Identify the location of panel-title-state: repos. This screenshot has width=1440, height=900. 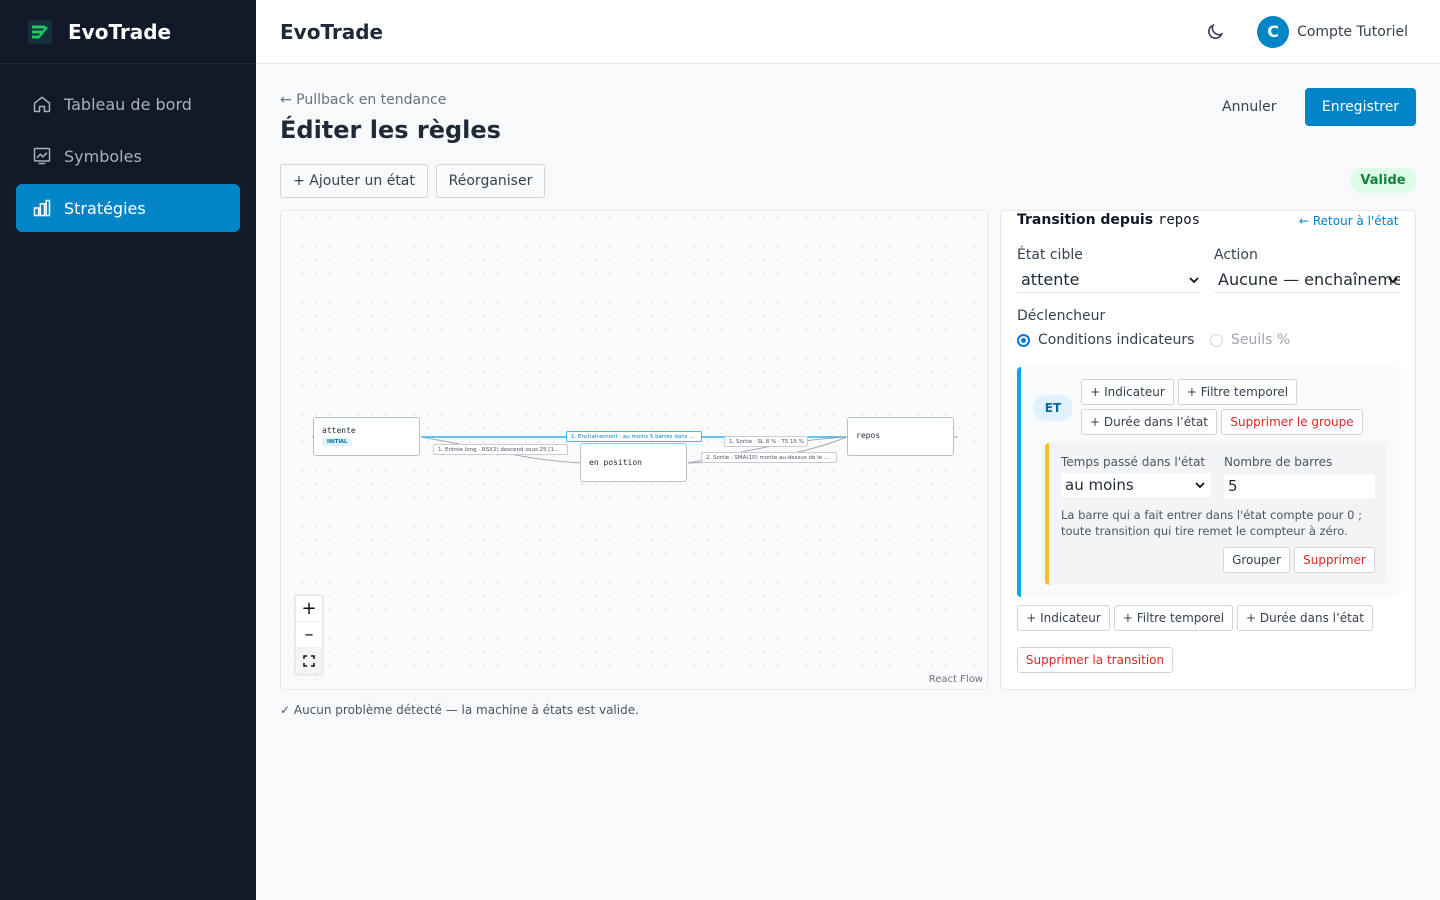
(1179, 220).